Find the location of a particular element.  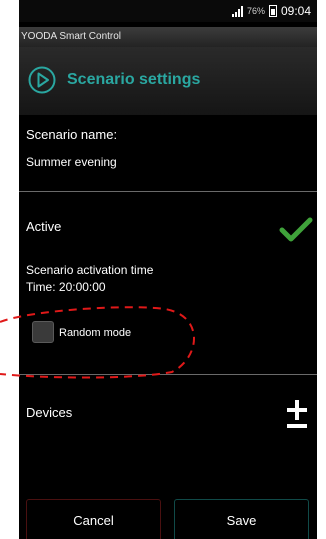

save-button: Save is located at coordinates (241, 519).